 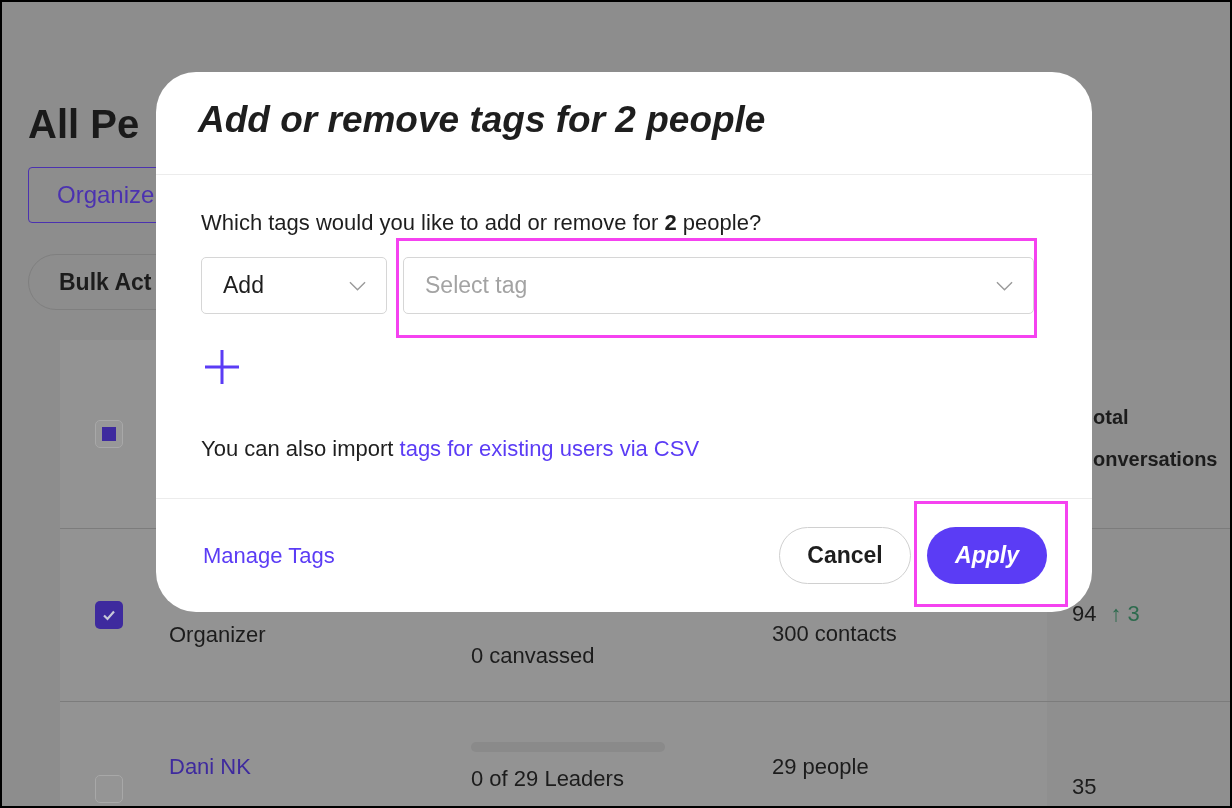 I want to click on role-text: Organizer, so click(x=217, y=635).